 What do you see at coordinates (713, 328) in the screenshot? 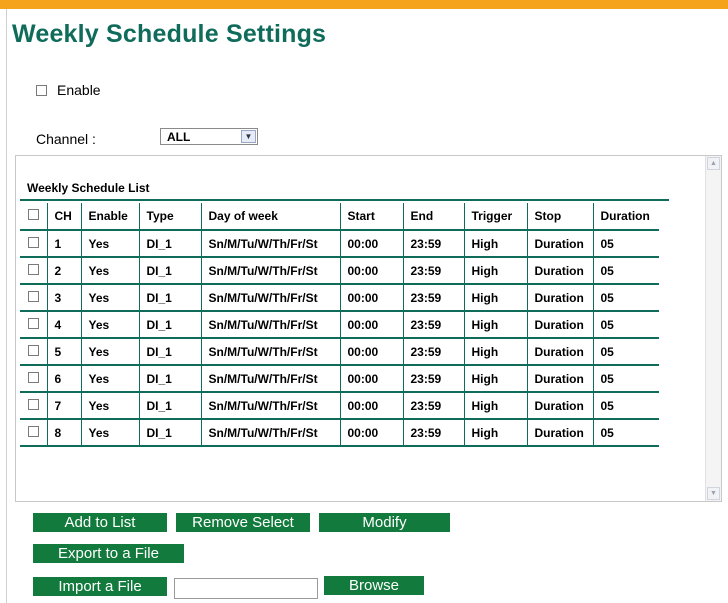
I see `vertical-scrollbar: ▲ ▼` at bounding box center [713, 328].